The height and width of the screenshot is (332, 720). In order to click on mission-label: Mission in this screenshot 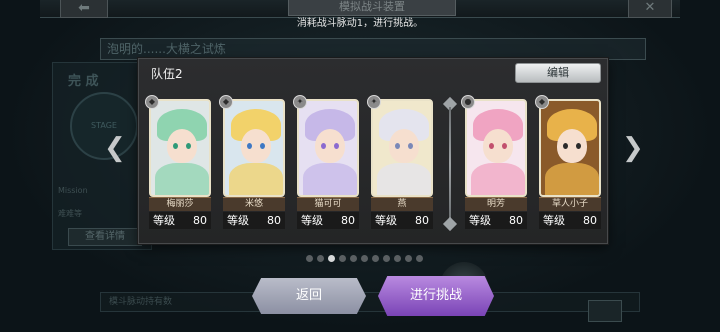, I will do `click(73, 190)`.